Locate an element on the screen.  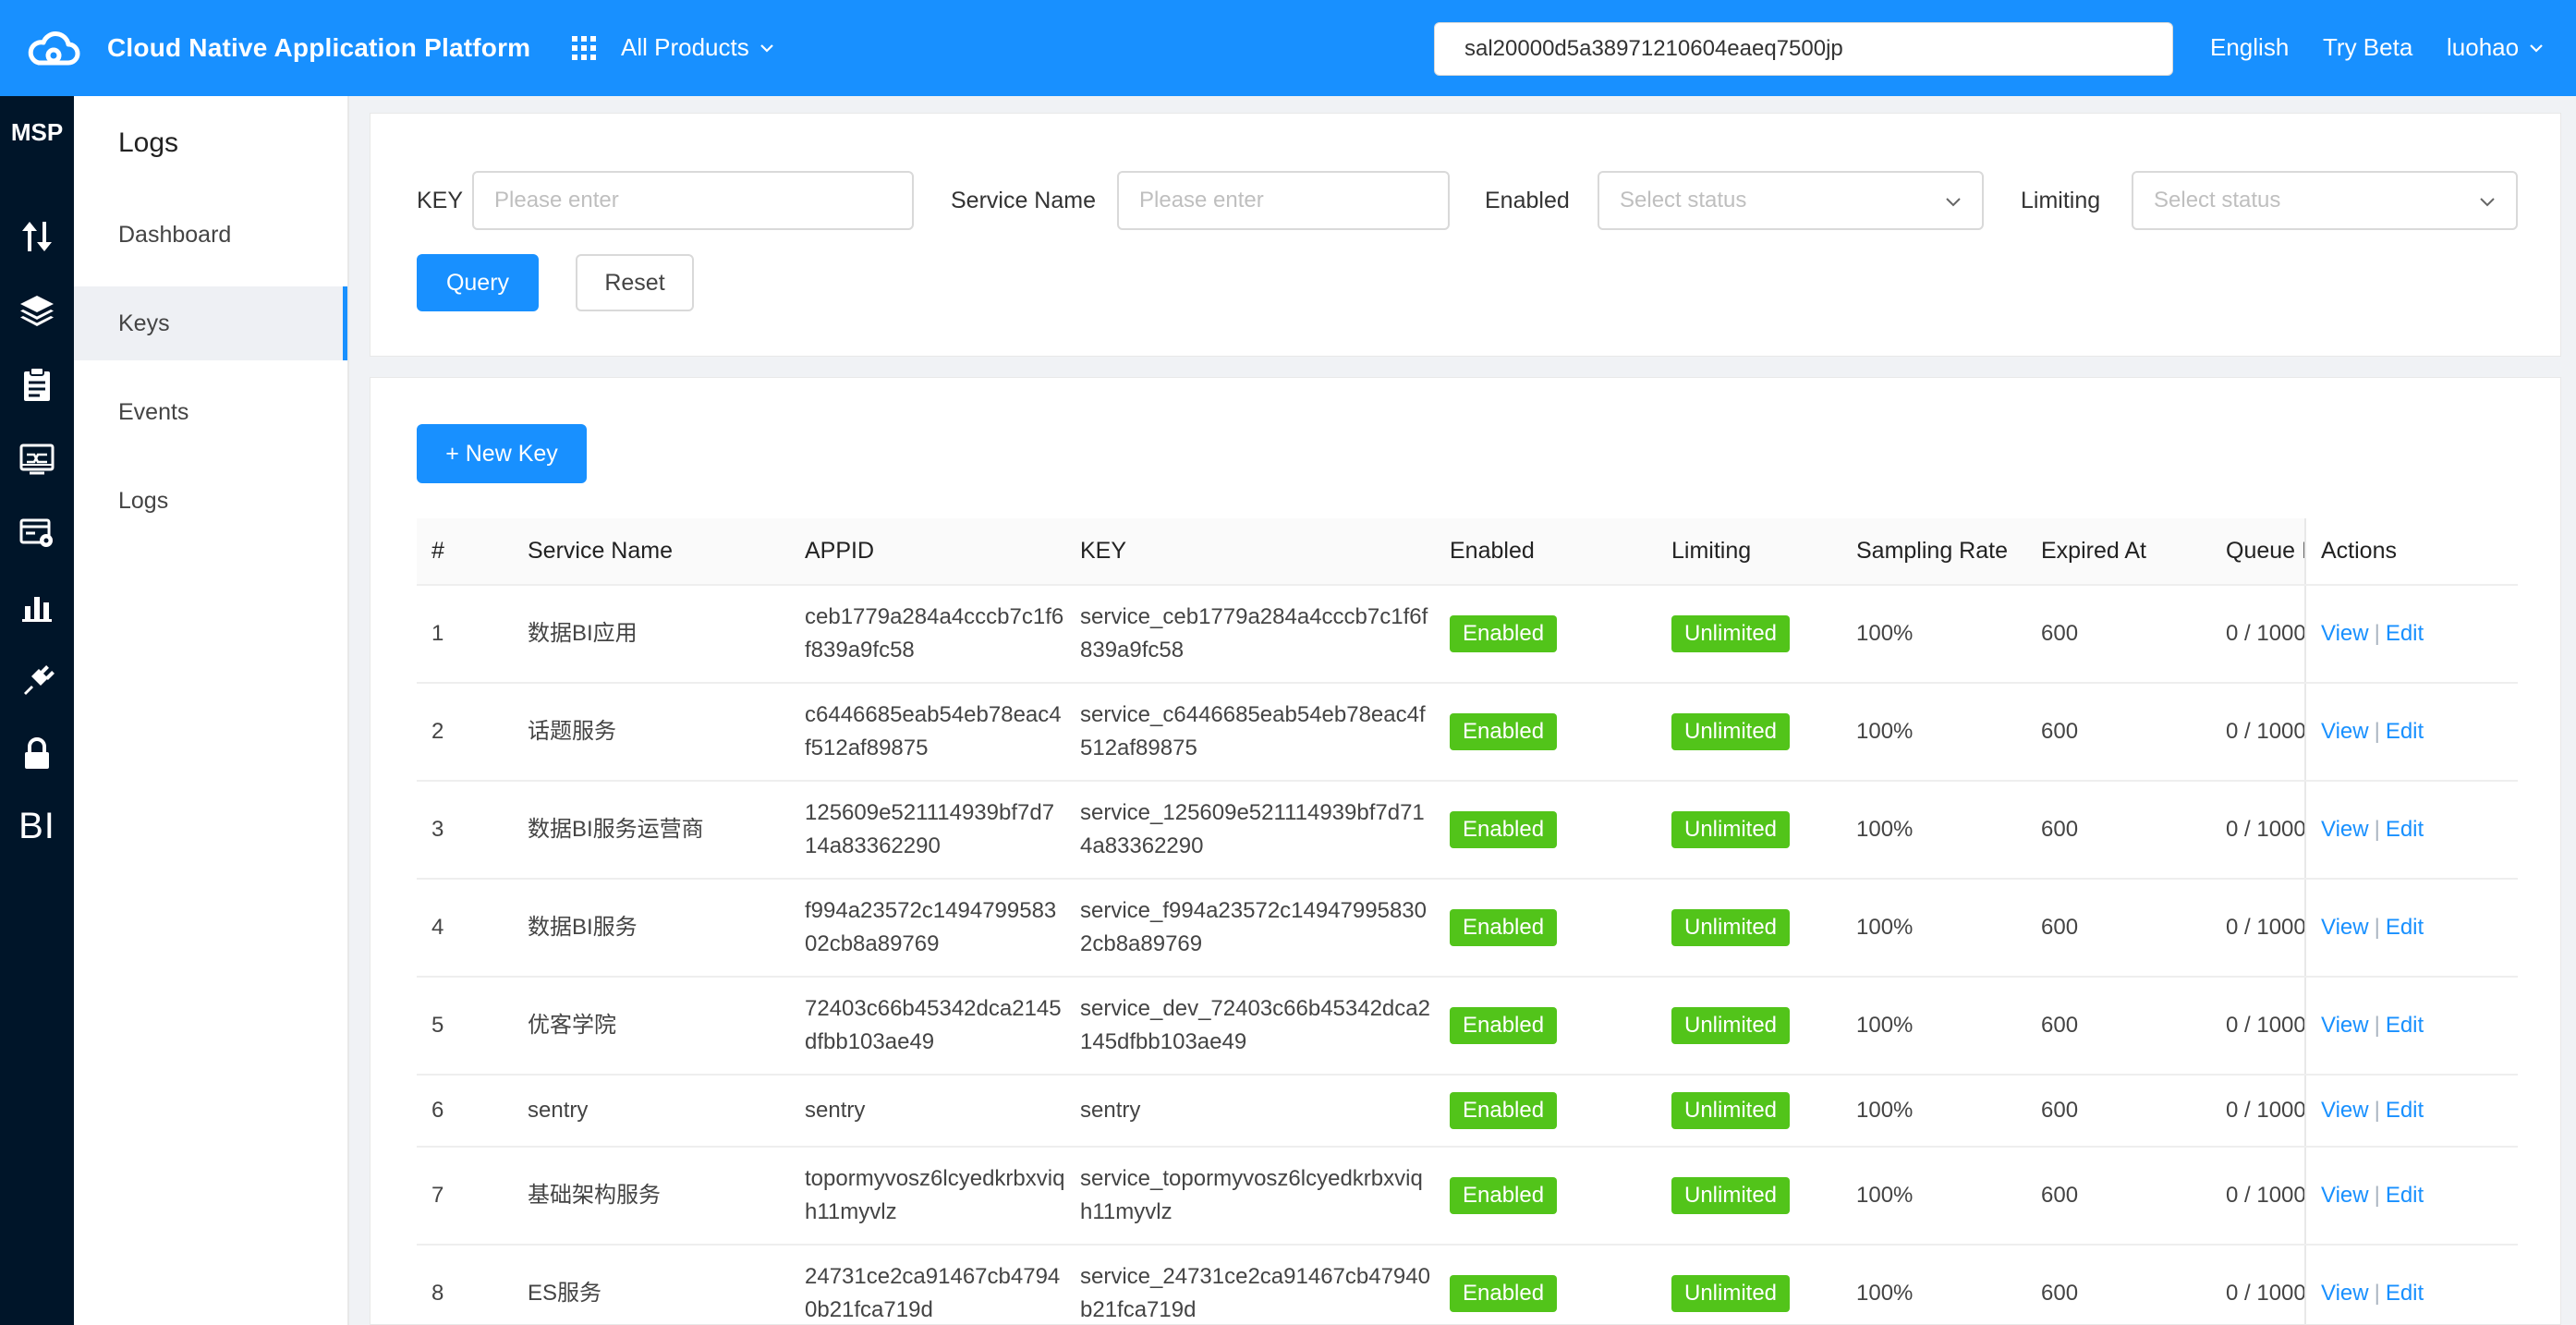
bi-icon: BI is located at coordinates (37, 826).